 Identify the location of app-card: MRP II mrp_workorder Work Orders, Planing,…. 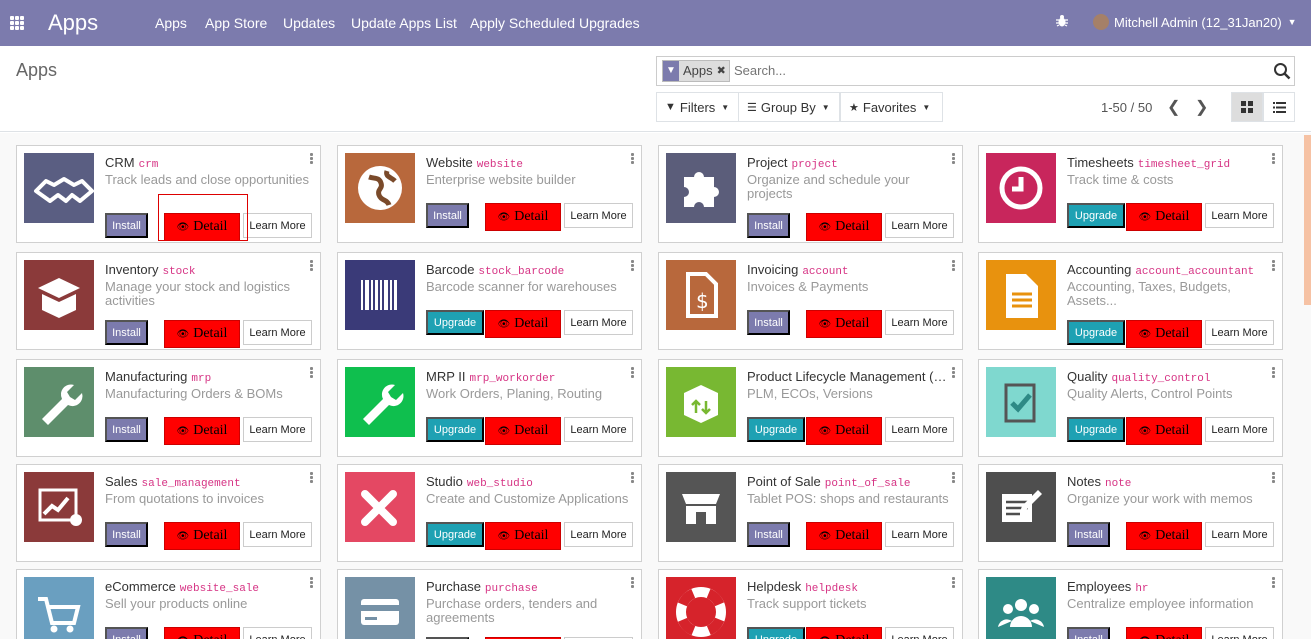
(489, 408).